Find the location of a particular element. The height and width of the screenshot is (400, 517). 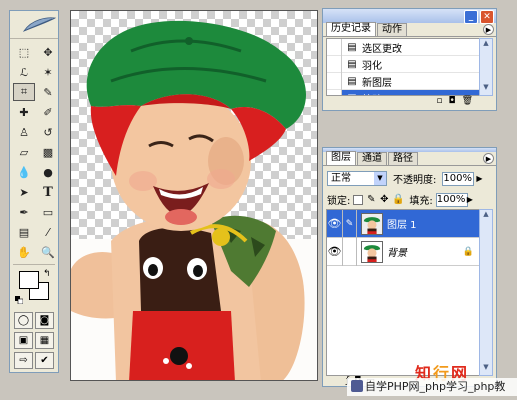

fill-input: 100% is located at coordinates (451, 199).